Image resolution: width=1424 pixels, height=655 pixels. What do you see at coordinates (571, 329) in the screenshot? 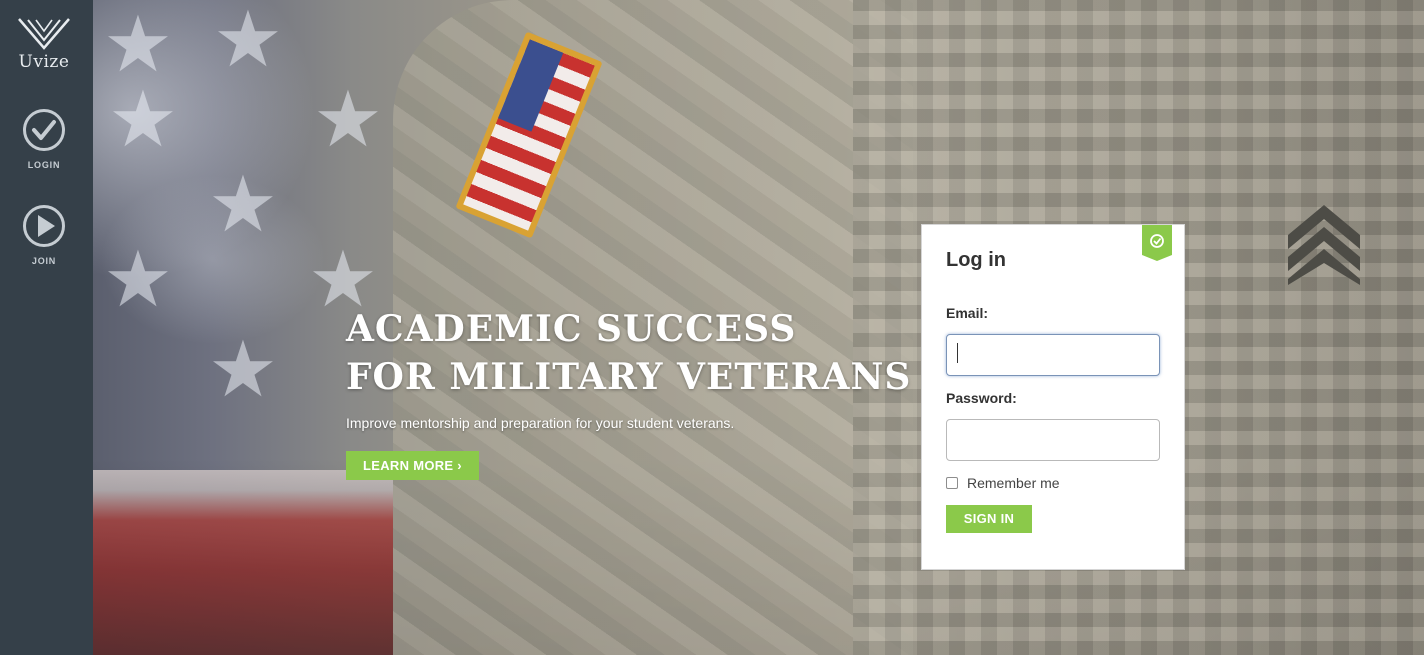
I see `hero-title-line: ACADEMIC SUCCESS` at bounding box center [571, 329].